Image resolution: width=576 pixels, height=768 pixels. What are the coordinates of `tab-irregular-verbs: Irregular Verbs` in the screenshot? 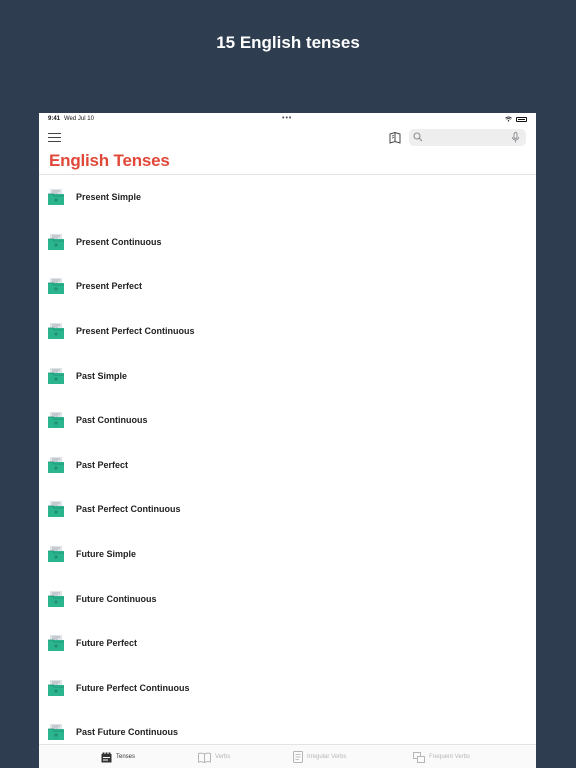 It's located at (319, 757).